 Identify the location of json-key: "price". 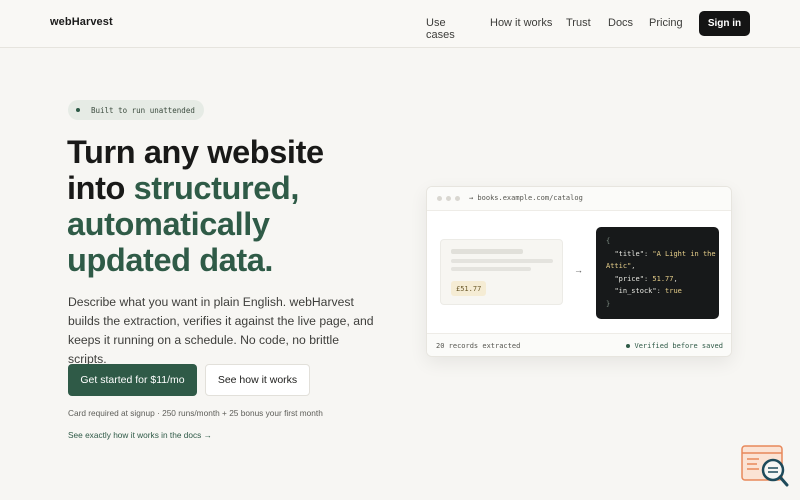
(629, 278).